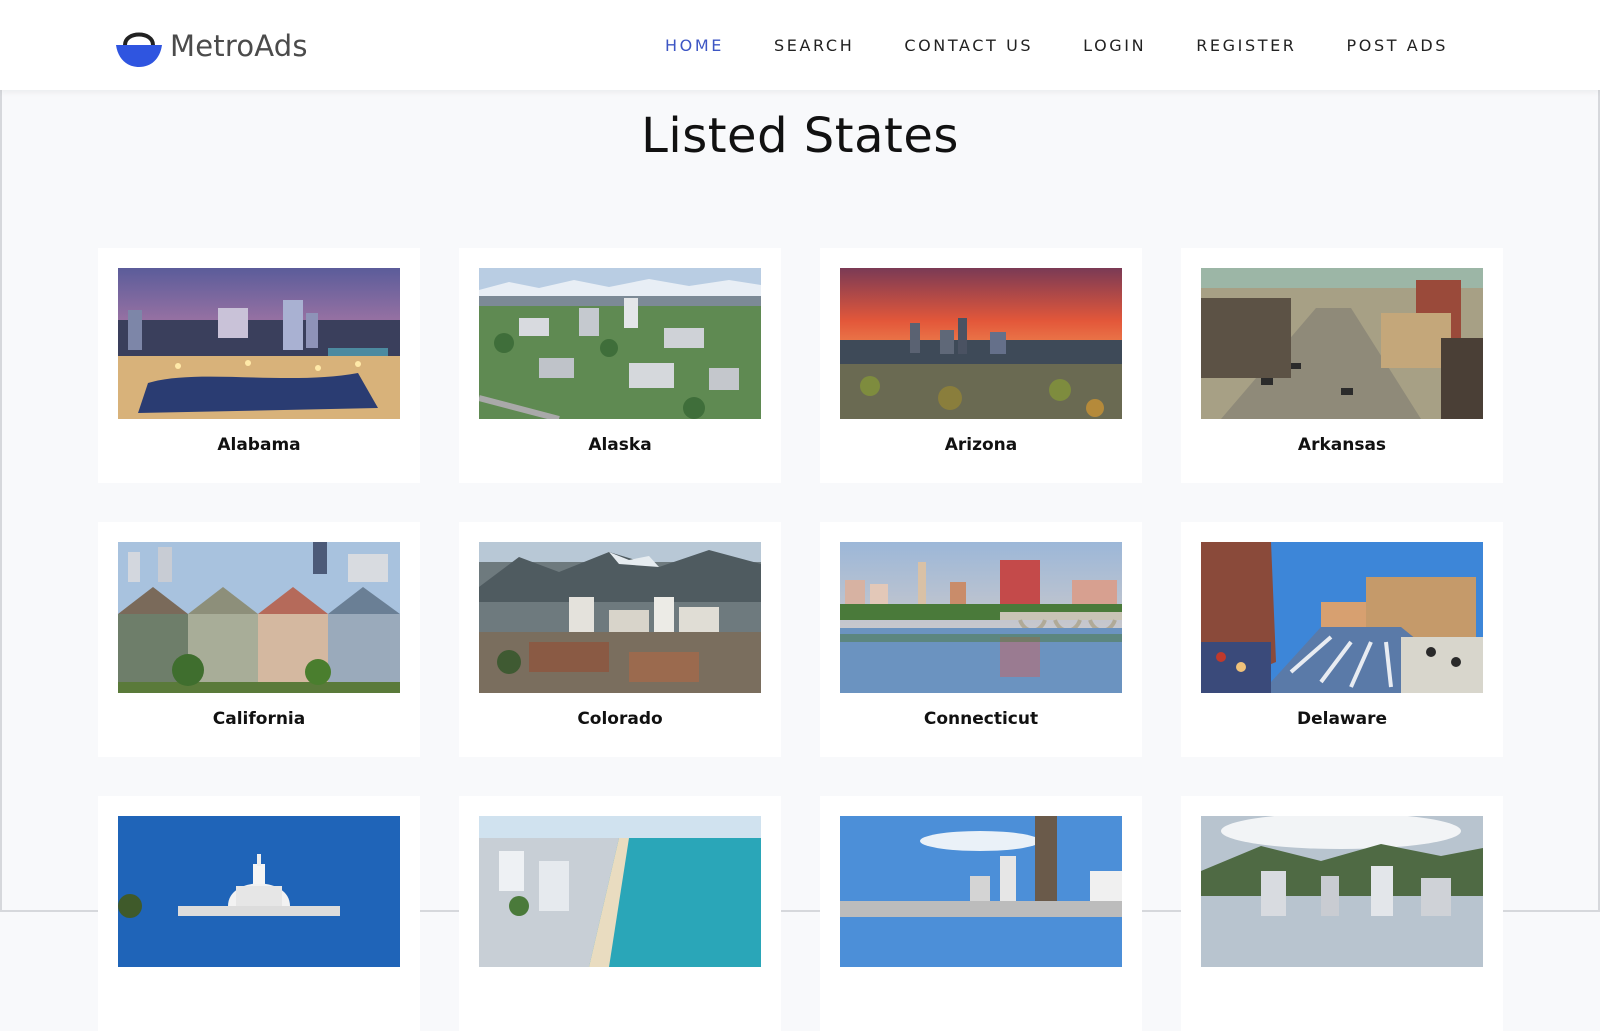 This screenshot has height=1031, width=1600. I want to click on state-image-california, so click(259, 617).